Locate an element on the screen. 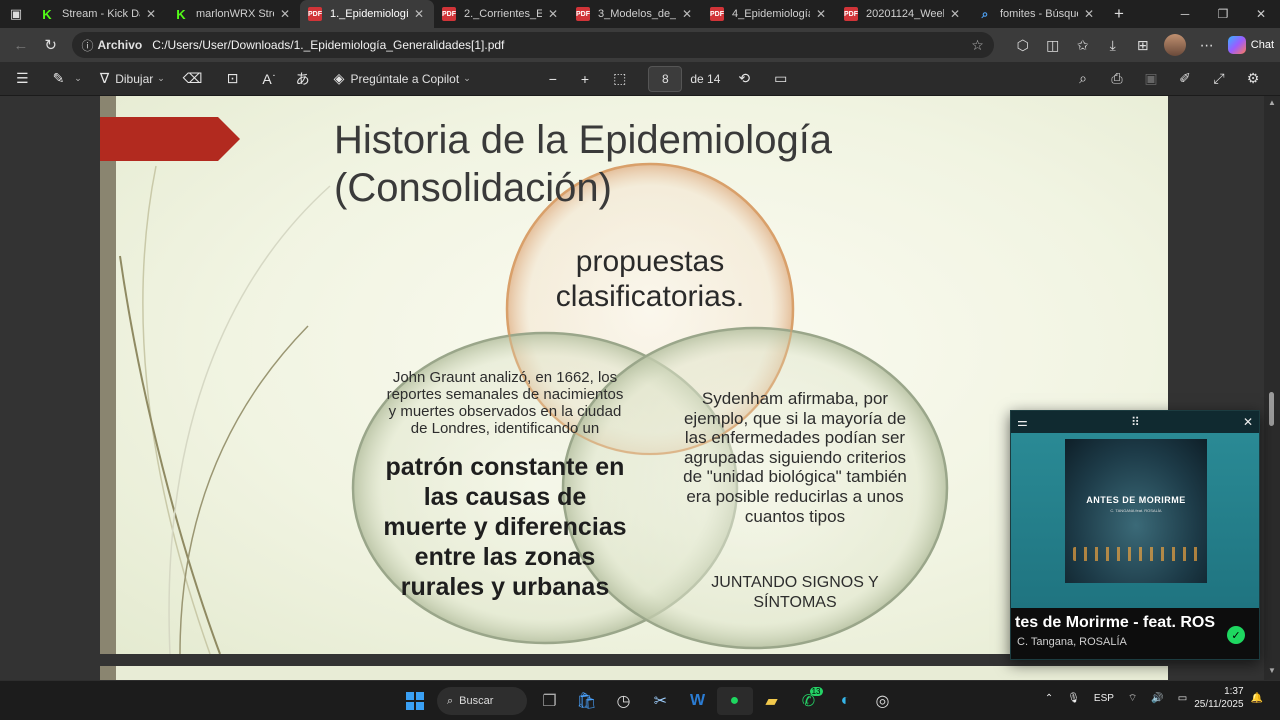 This screenshot has width=1280, height=720. print-icon: ⎙ is located at coordinates (1117, 78).